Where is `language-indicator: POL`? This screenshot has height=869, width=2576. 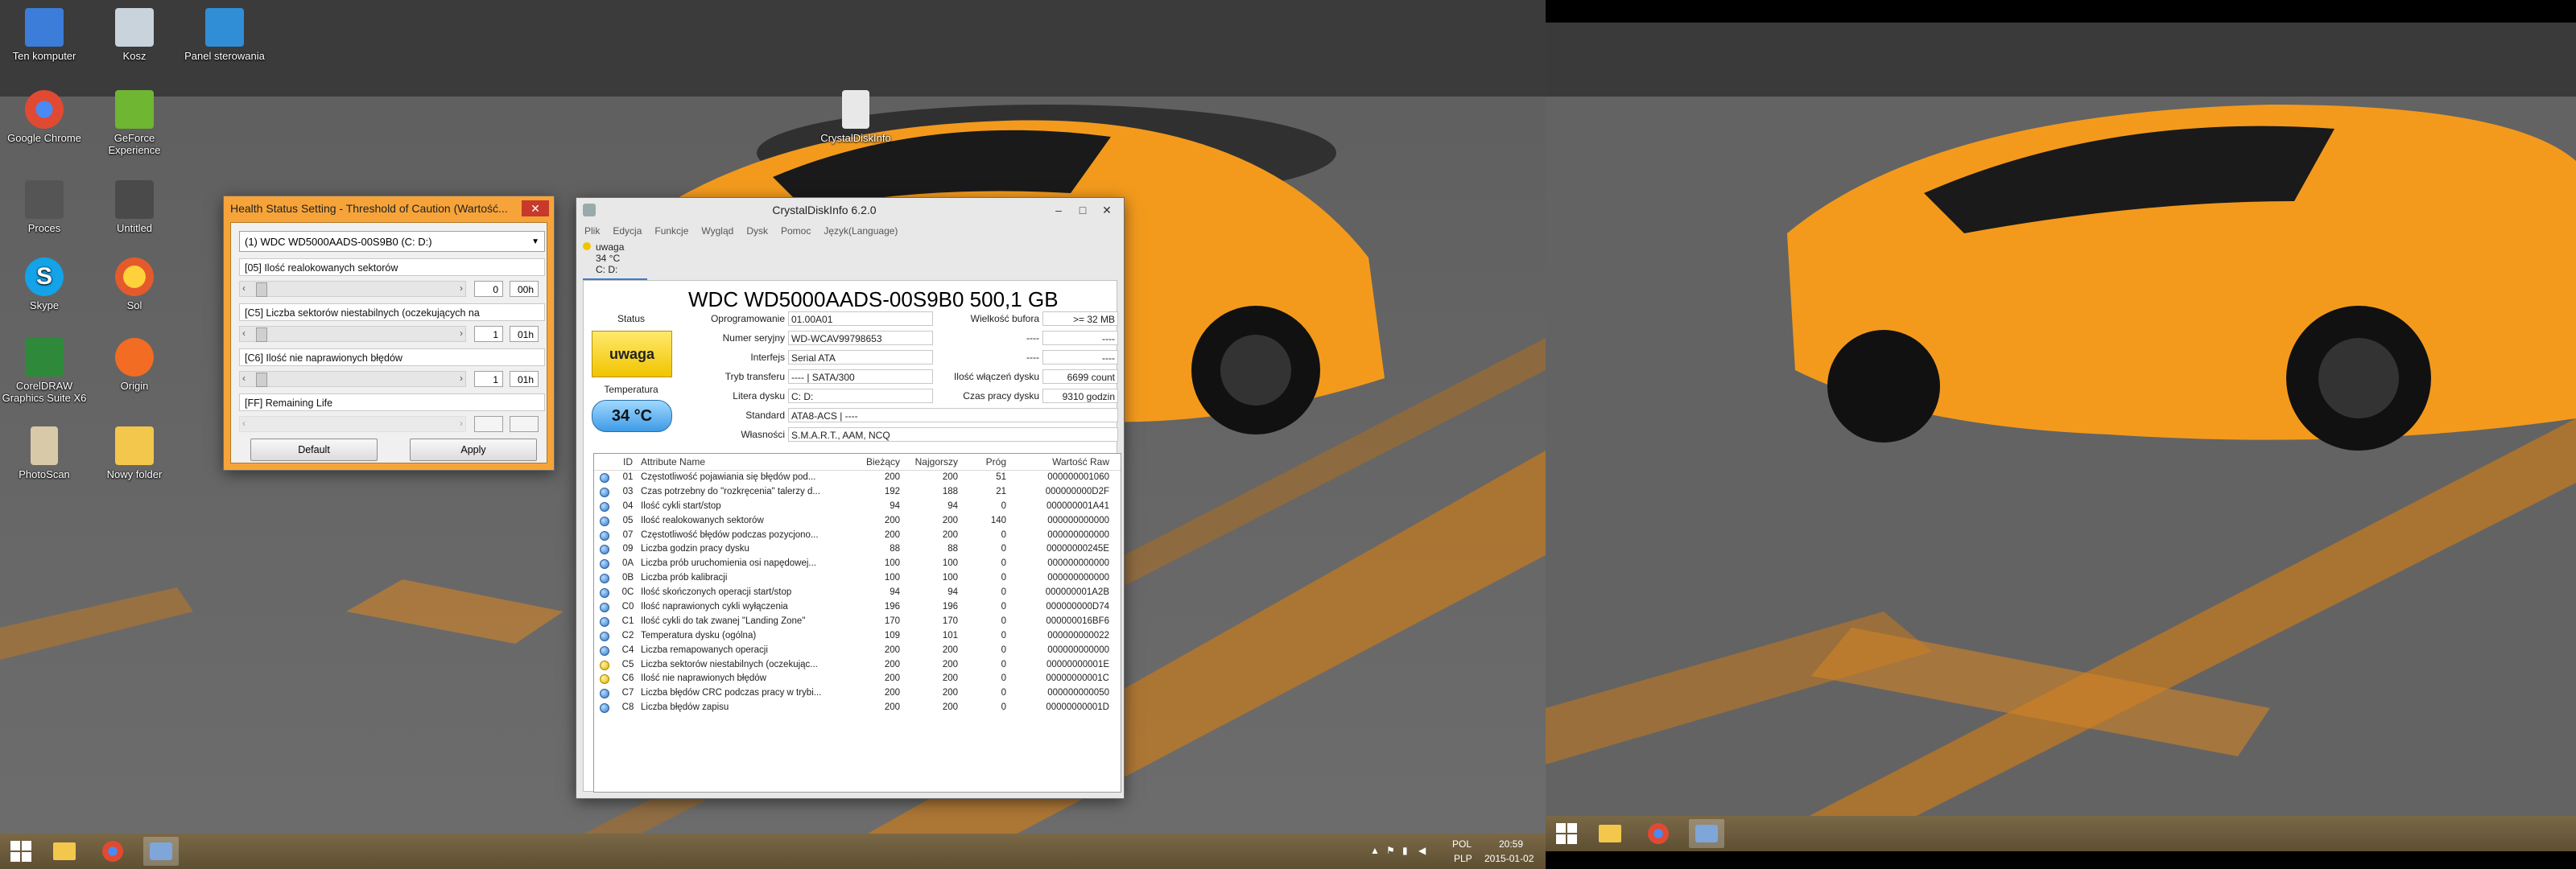 language-indicator: POL is located at coordinates (1462, 844).